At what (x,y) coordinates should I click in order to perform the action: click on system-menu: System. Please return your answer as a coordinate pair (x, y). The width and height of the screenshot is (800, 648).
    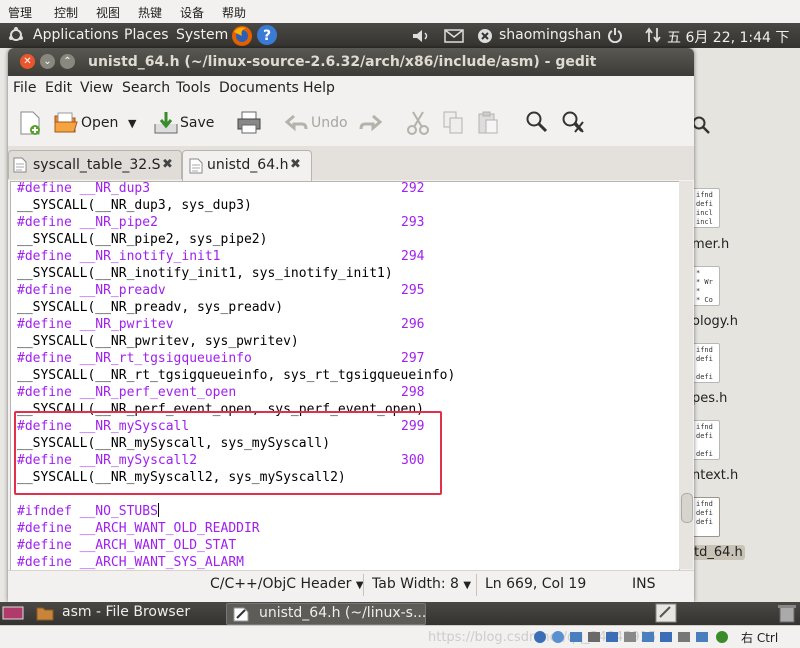
    Looking at the image, I should click on (202, 35).